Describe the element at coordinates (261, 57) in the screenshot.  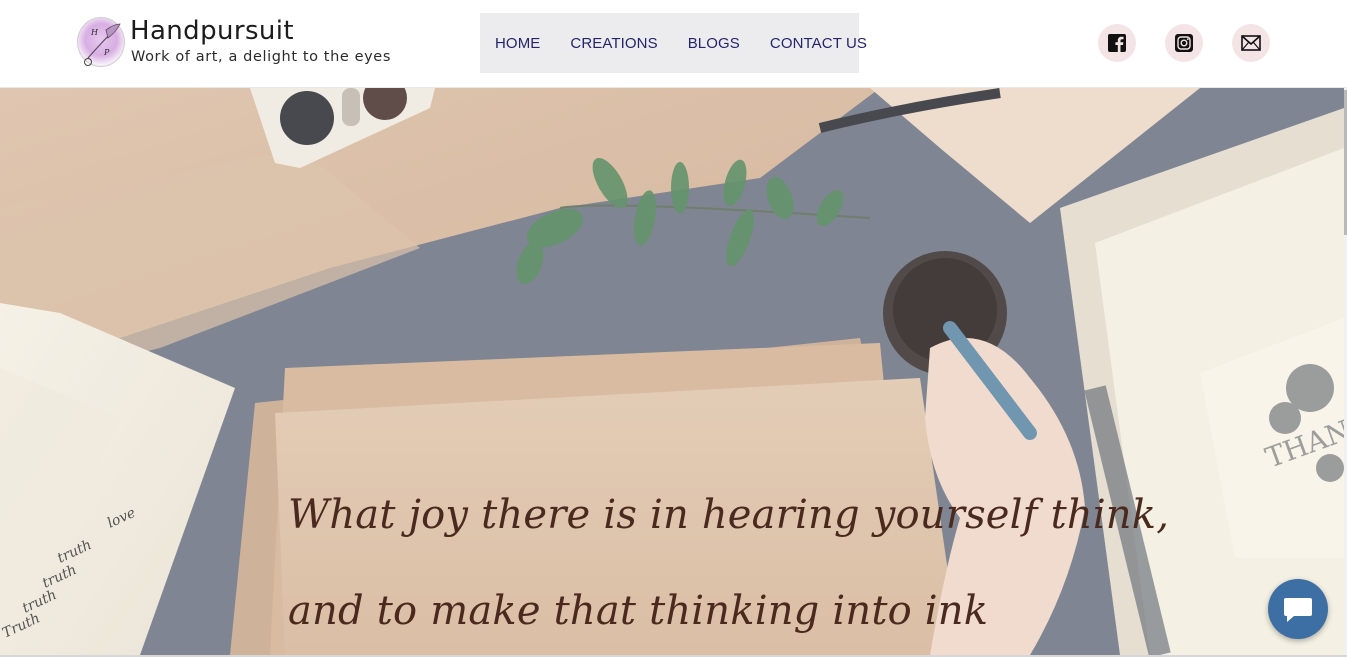
I see `brand-tagline: Work of art, a delight to the eyes` at that location.